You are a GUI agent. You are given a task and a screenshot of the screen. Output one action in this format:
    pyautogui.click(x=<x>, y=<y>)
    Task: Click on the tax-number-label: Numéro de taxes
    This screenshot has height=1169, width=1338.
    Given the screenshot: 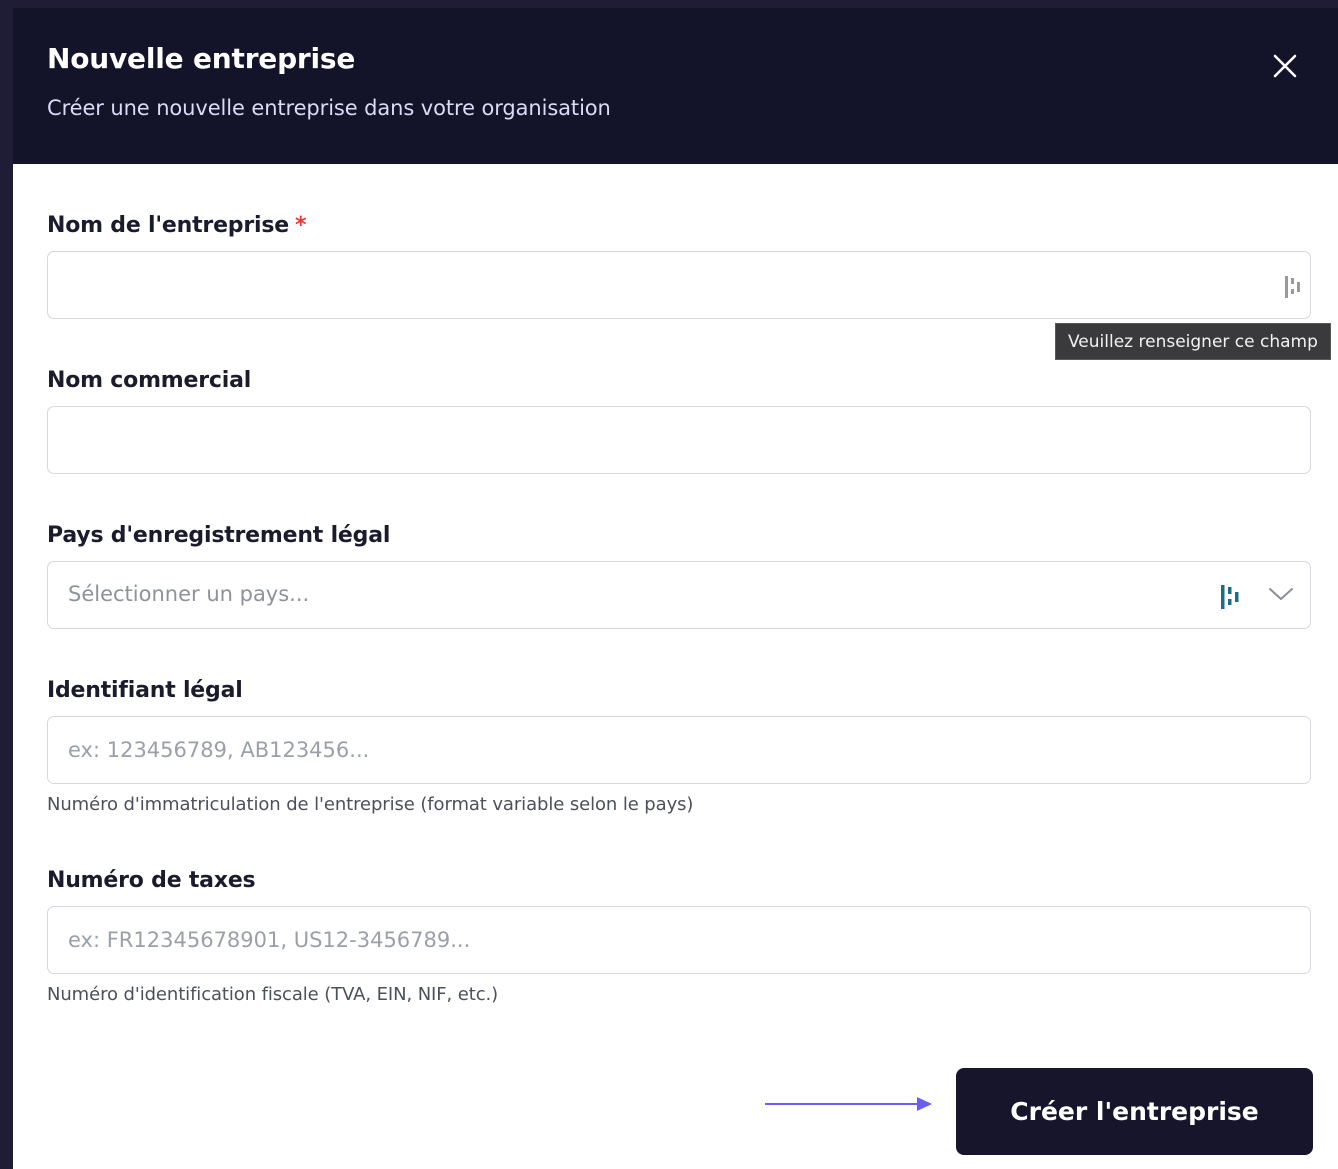 What is the action you would take?
    pyautogui.click(x=151, y=880)
    